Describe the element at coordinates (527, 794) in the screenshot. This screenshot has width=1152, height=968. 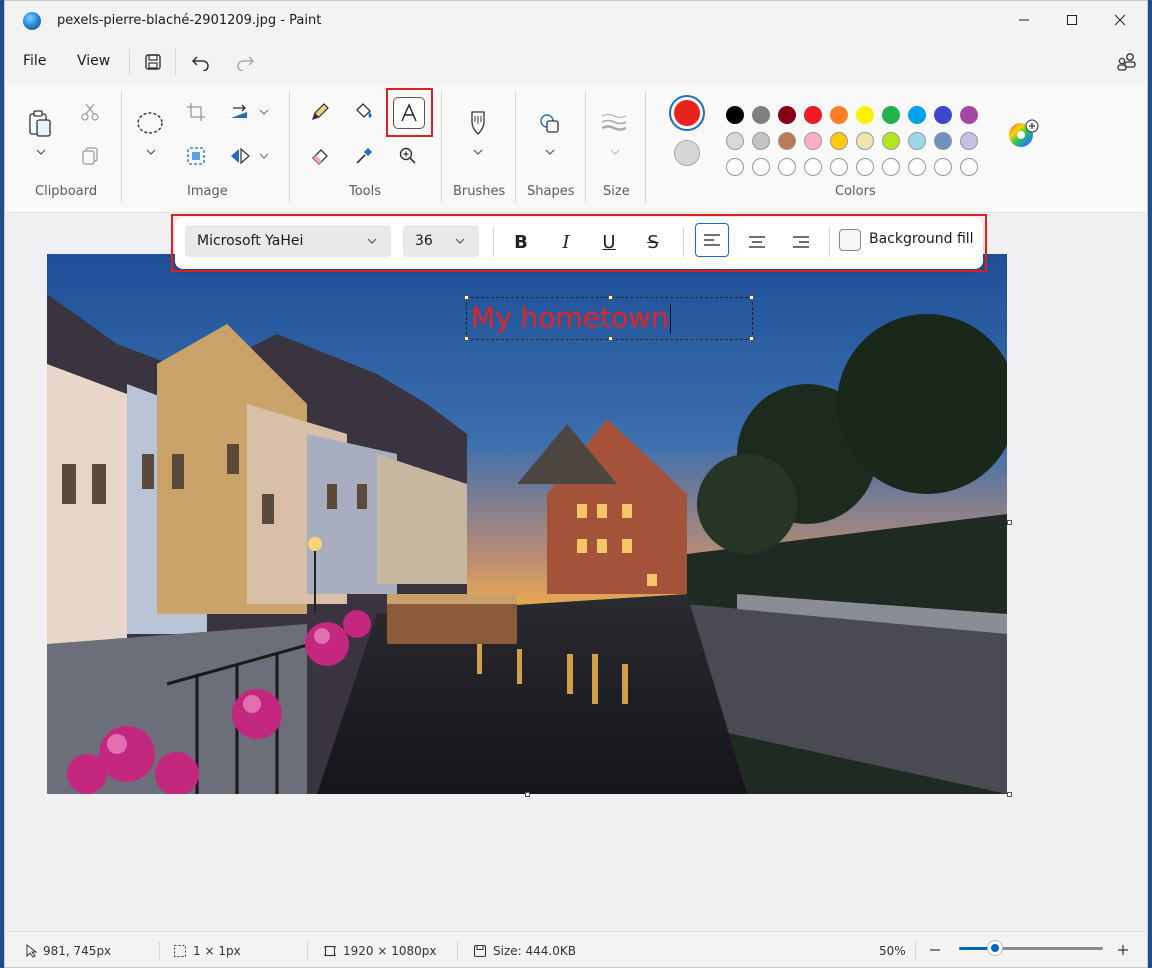
I see `resize-handle-bottom` at that location.